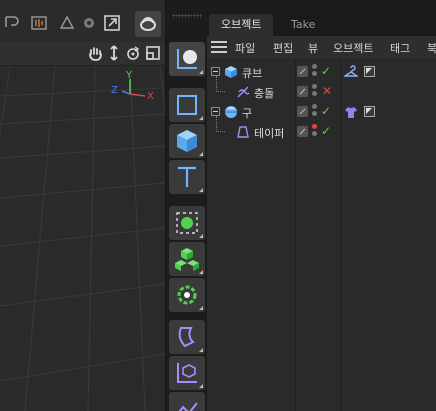  Describe the element at coordinates (245, 48) in the screenshot. I see `menu-file: 파일` at that location.